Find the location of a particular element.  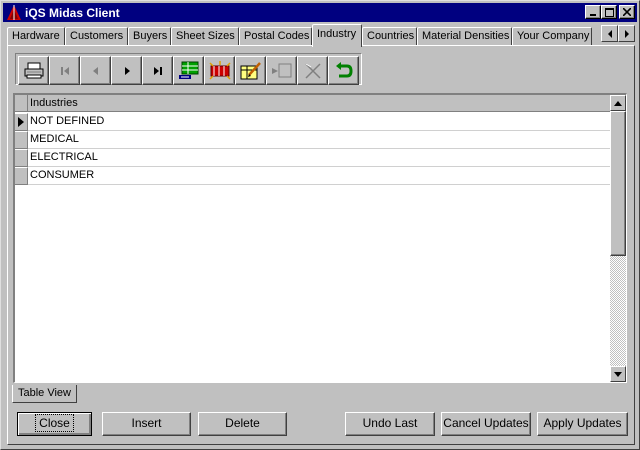

tab-your-company: Your Company is located at coordinates (552, 36).